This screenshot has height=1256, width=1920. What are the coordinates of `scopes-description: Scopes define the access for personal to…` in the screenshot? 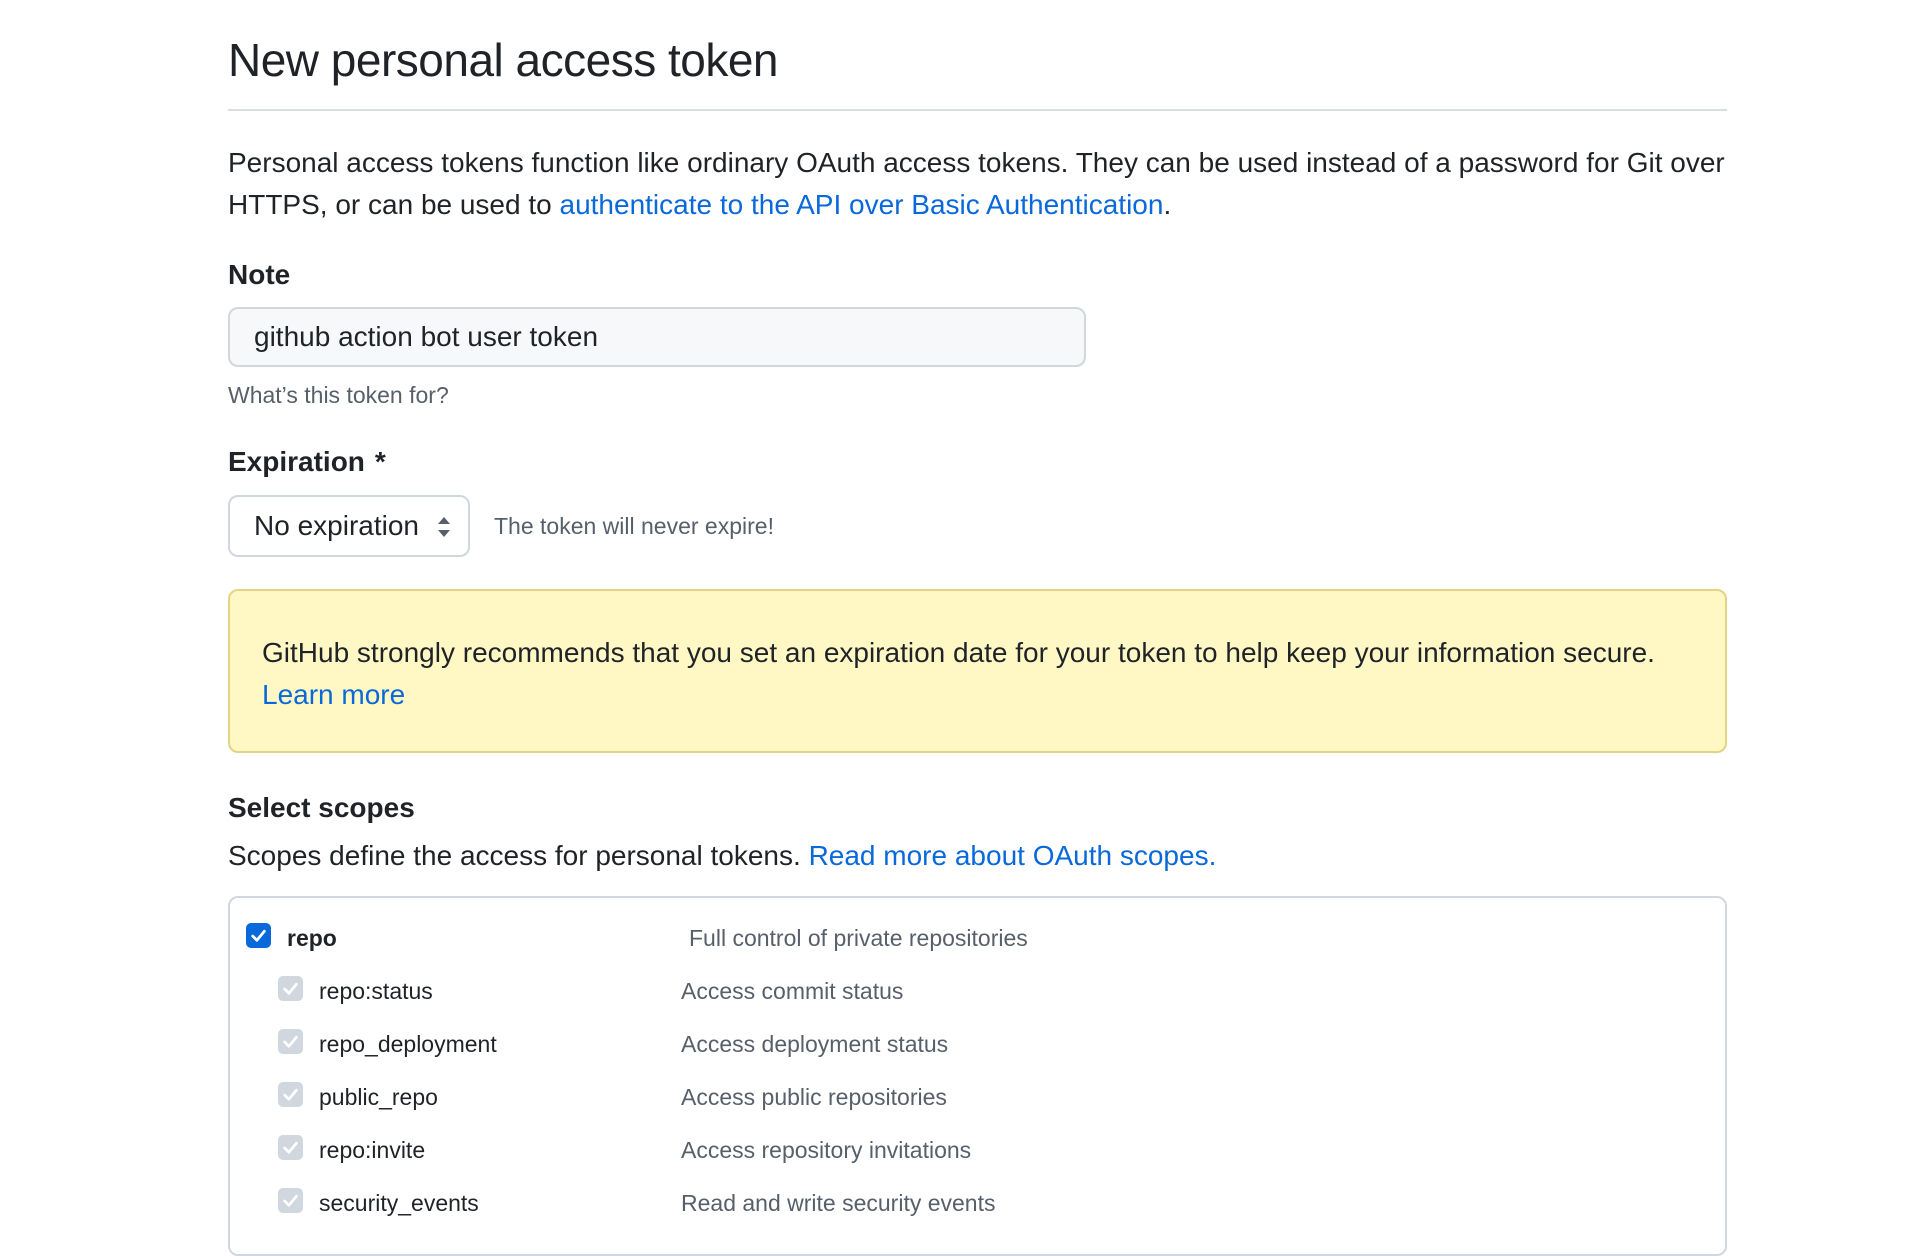 It's located at (722, 856).